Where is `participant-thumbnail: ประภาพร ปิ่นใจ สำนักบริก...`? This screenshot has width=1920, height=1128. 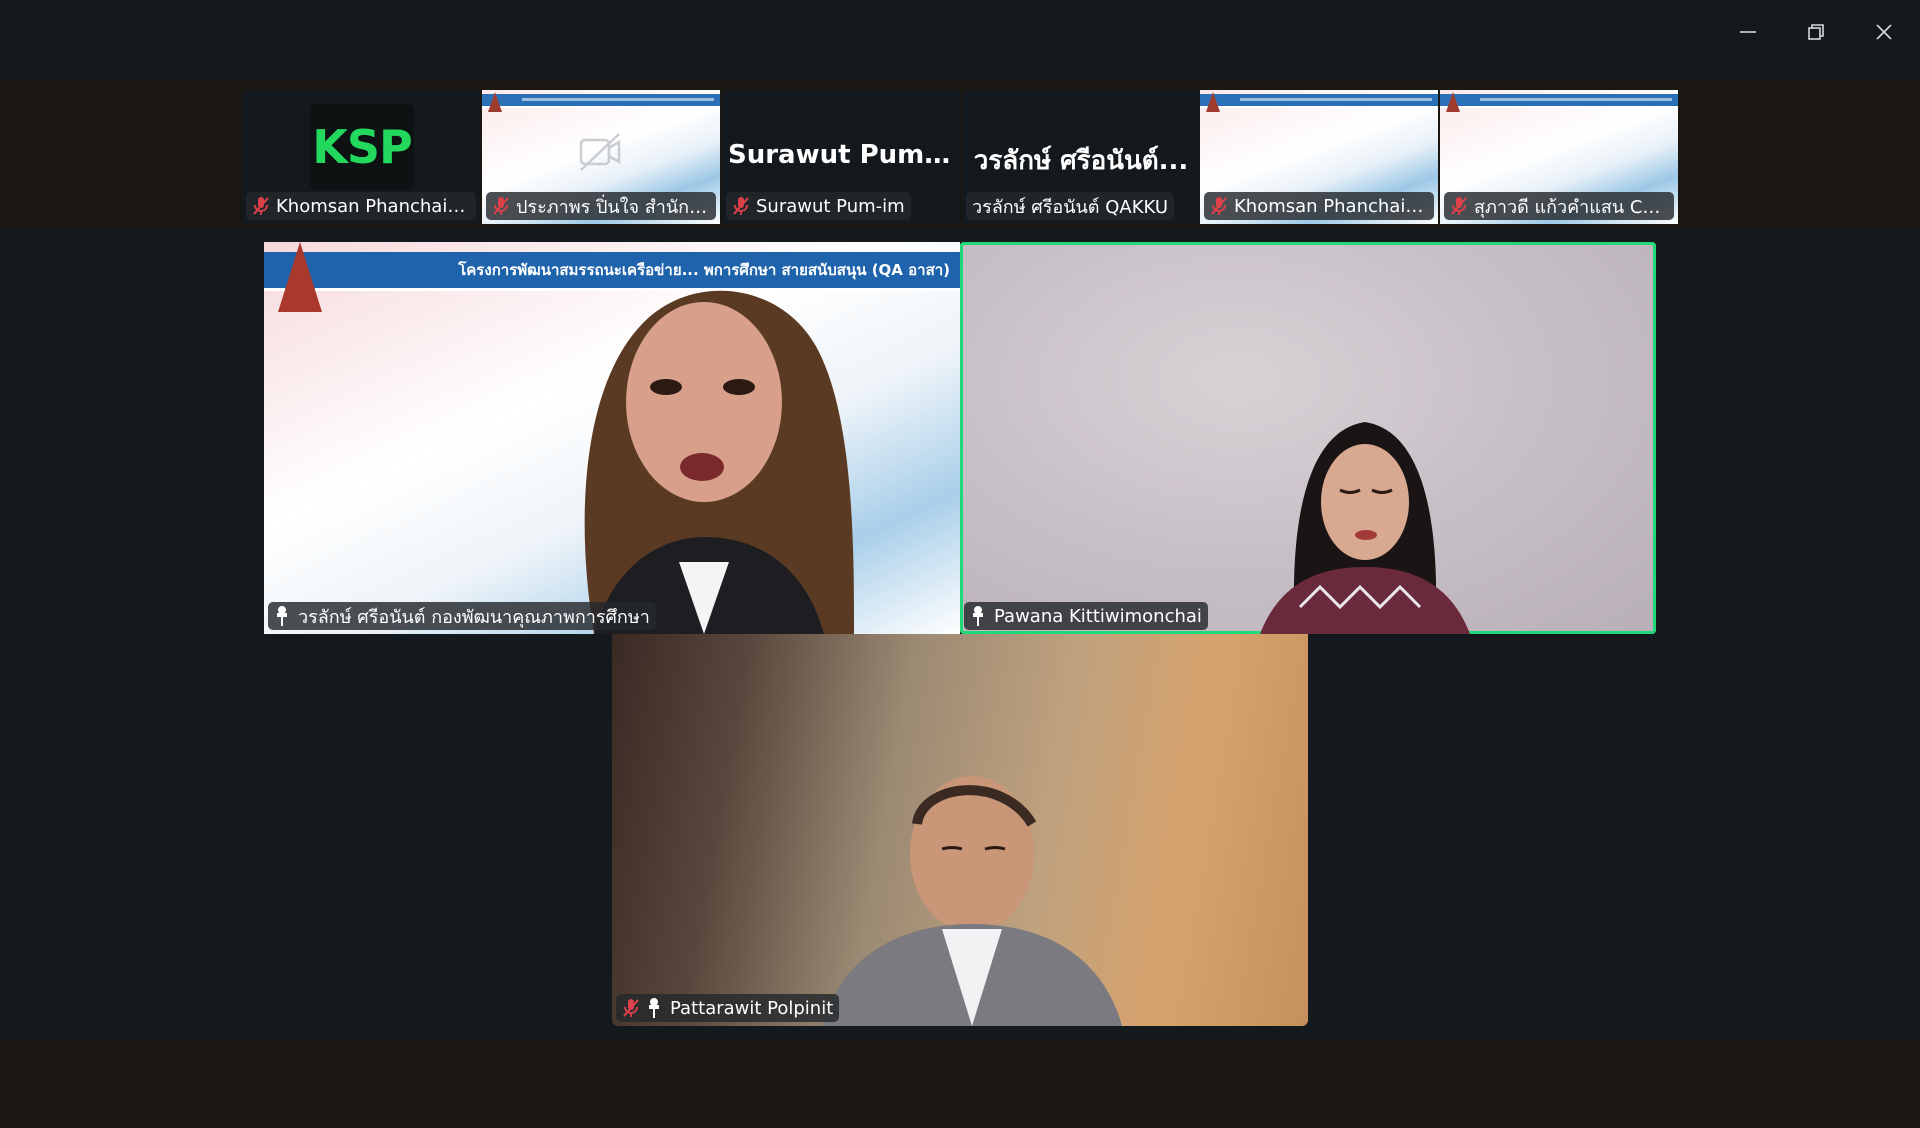
participant-thumbnail: ประภาพร ปิ่นใจ สำนักบริก... is located at coordinates (601, 157).